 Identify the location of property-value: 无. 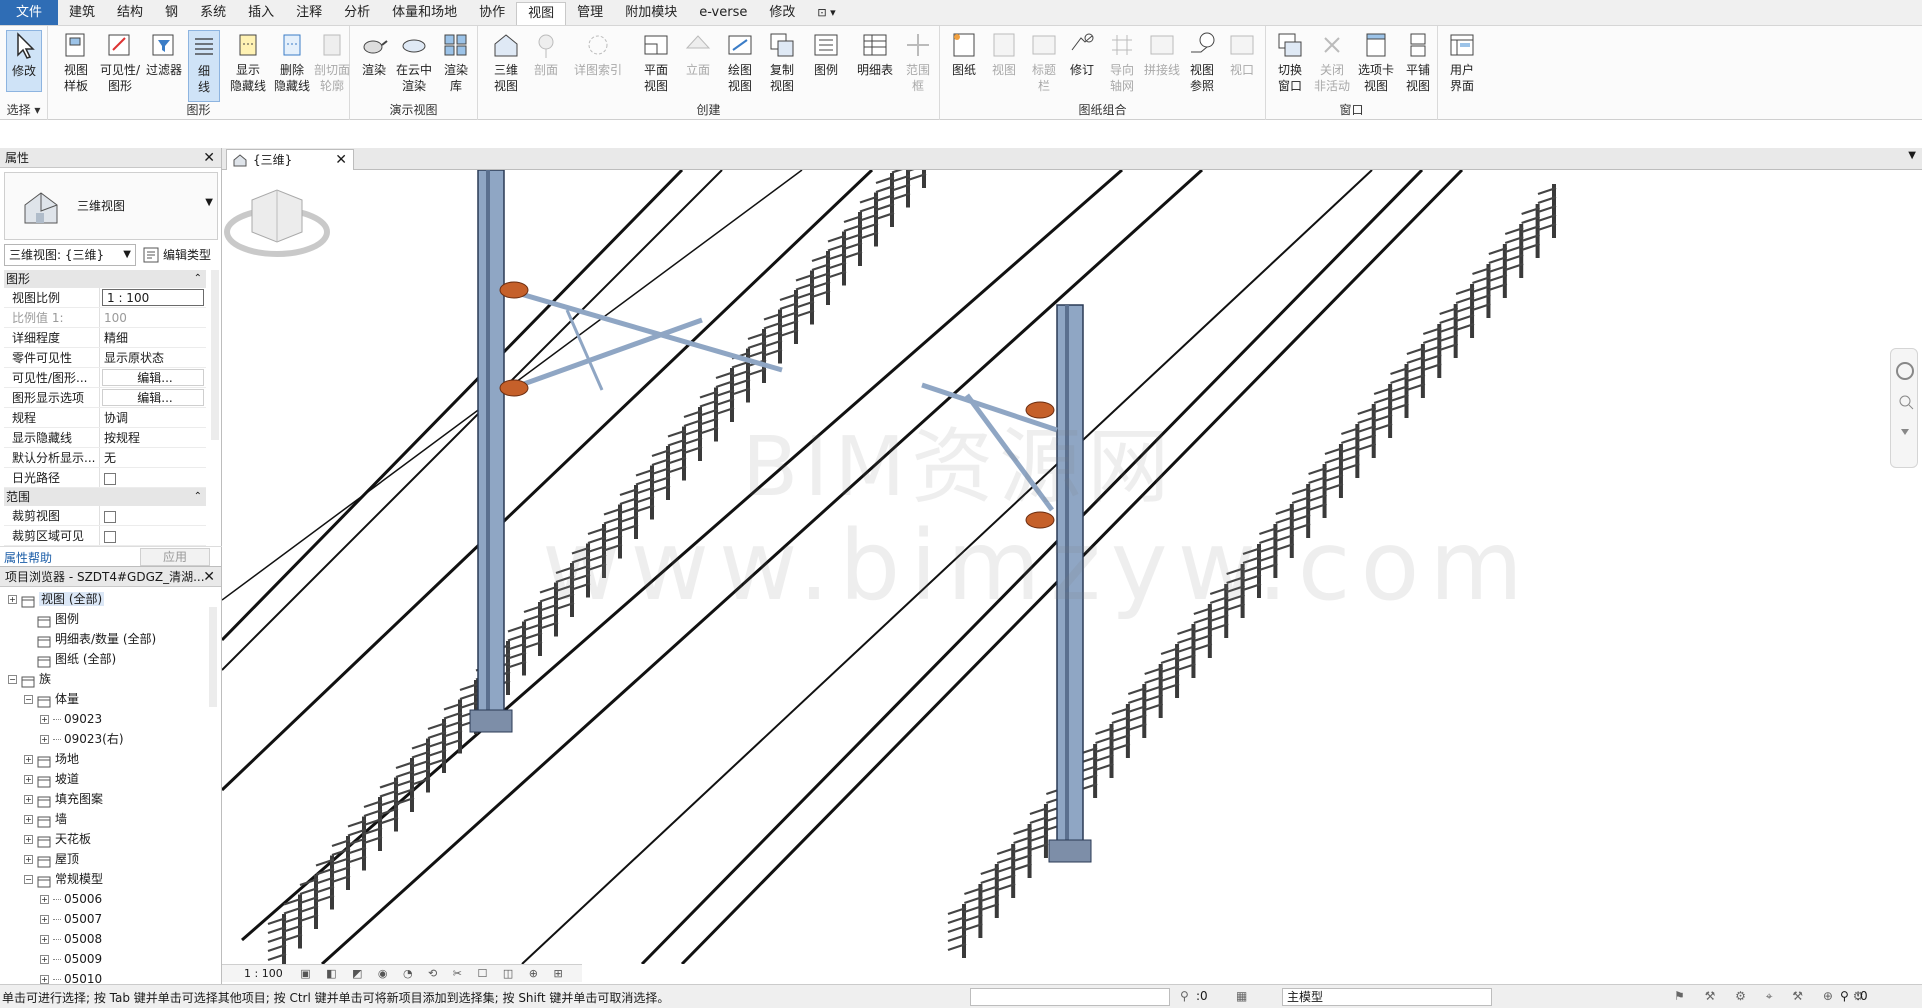
(153, 457).